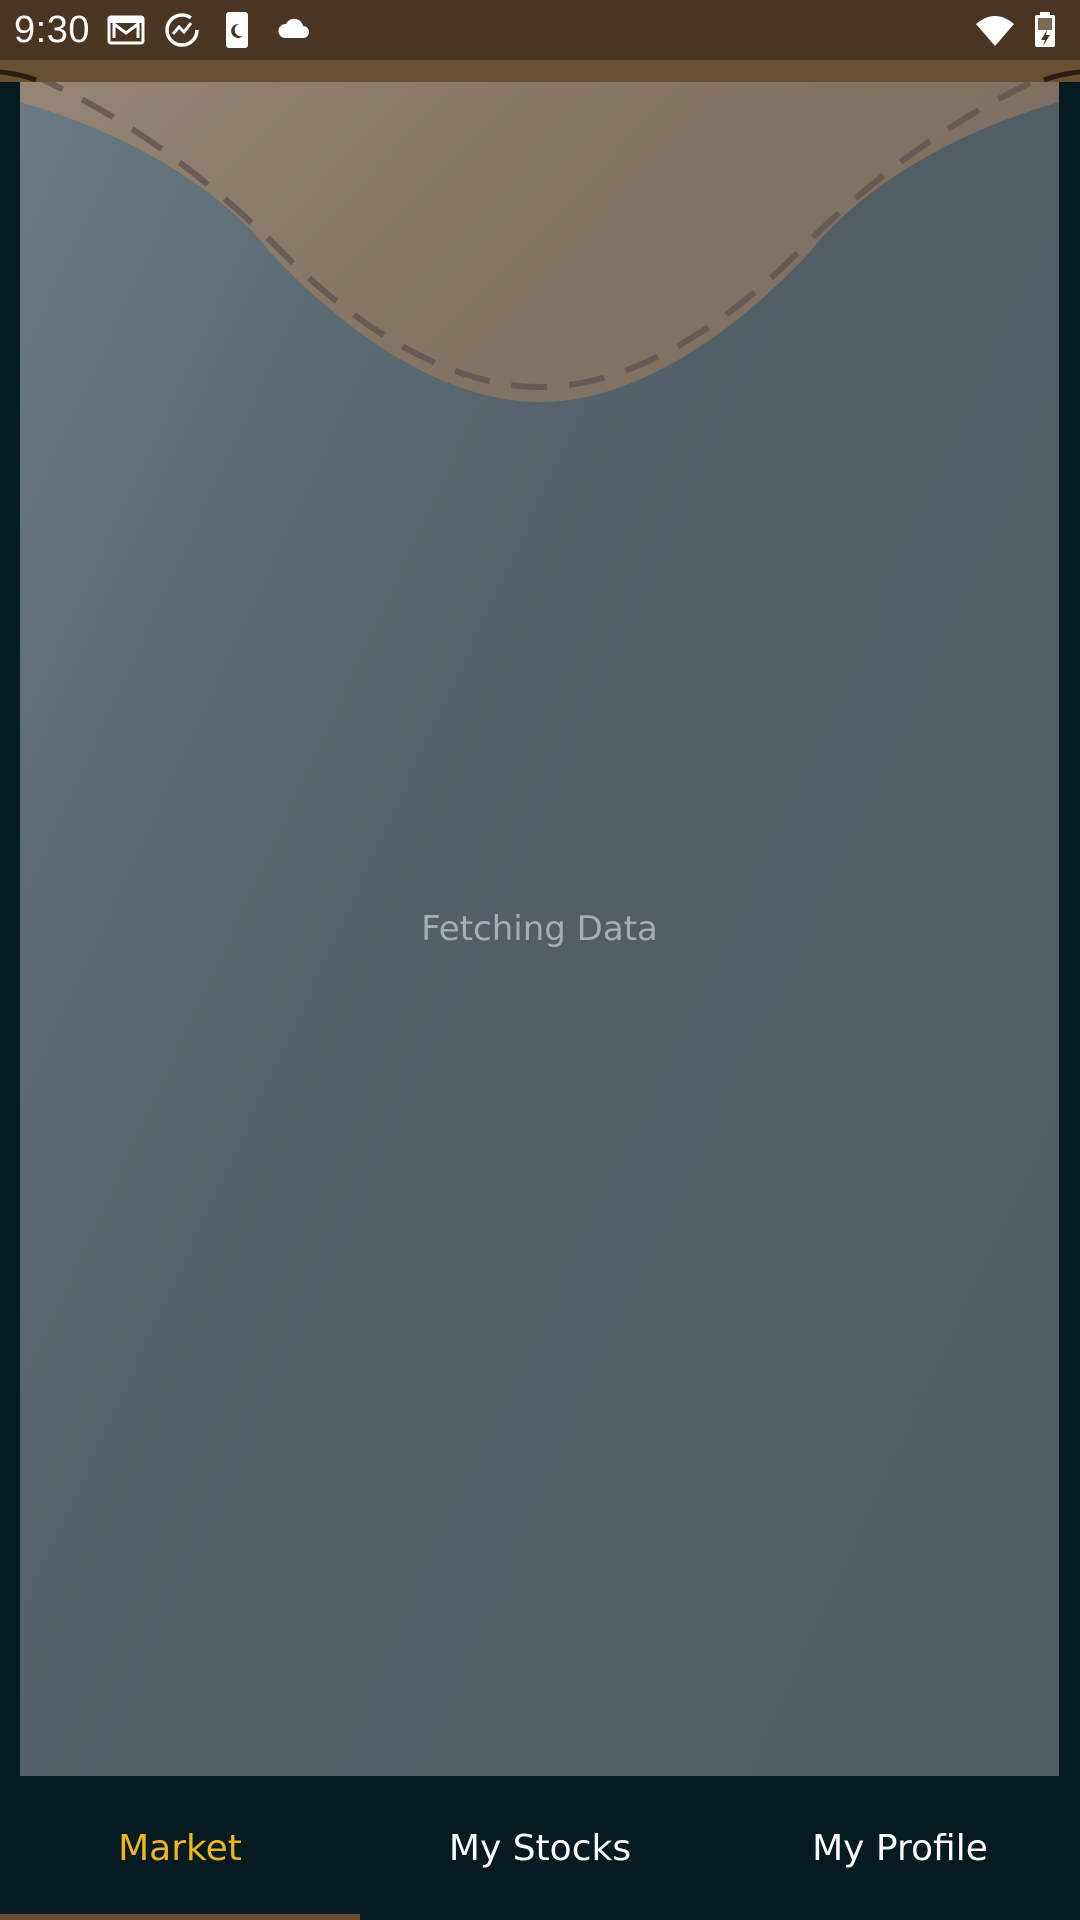 This screenshot has width=1080, height=1920. I want to click on tab-market: Market, so click(180, 1848).